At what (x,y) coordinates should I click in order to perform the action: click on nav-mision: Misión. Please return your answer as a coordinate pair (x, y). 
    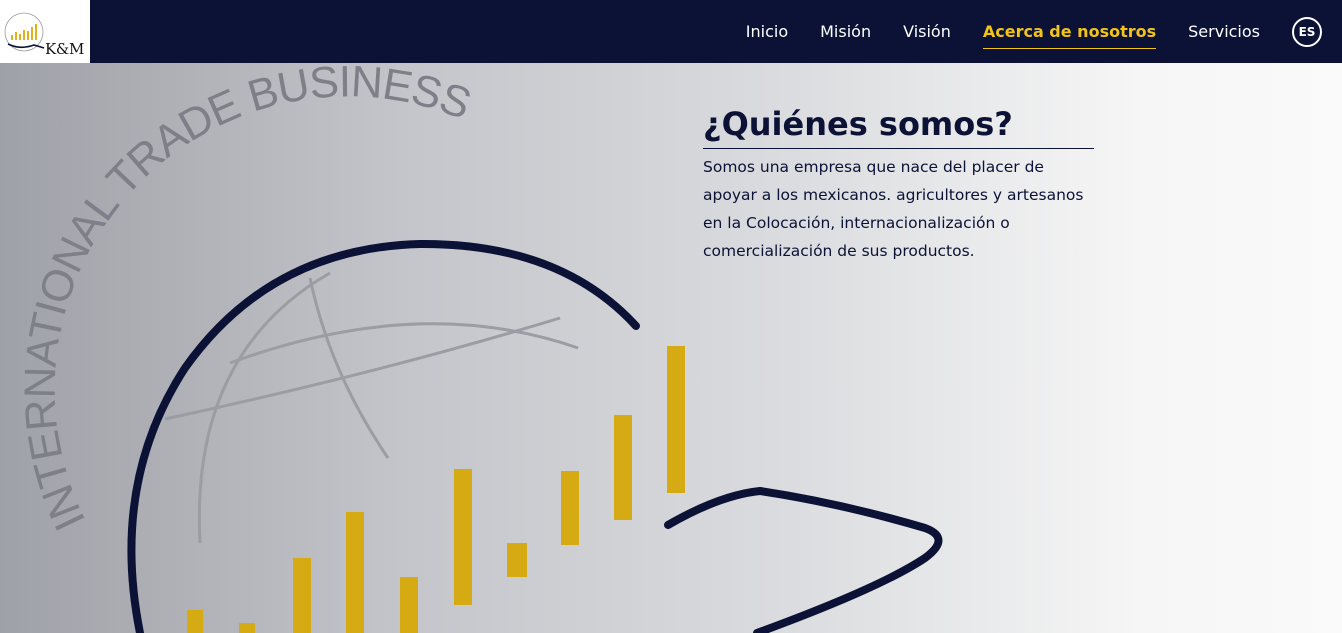
    Looking at the image, I should click on (845, 31).